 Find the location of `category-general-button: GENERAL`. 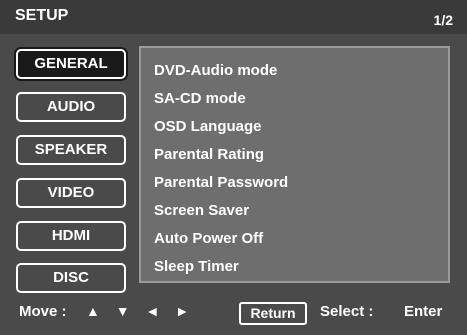

category-general-button: GENERAL is located at coordinates (71, 64).